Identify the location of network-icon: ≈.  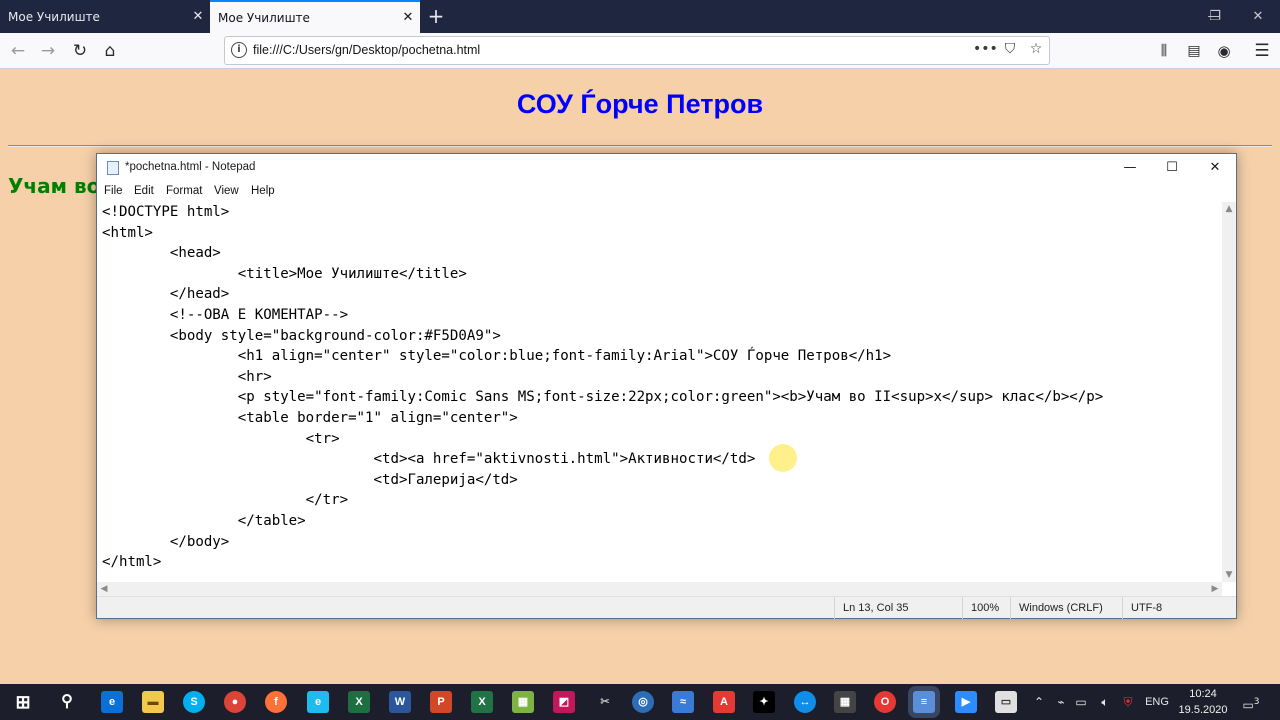
(683, 702).